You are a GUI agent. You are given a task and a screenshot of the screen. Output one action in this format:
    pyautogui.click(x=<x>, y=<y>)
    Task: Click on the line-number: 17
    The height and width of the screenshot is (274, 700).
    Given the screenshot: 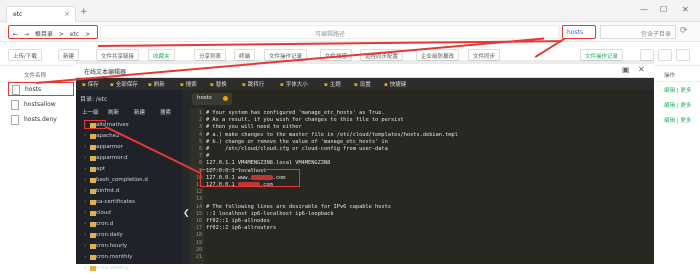 What is the action you would take?
    pyautogui.click(x=198, y=228)
    